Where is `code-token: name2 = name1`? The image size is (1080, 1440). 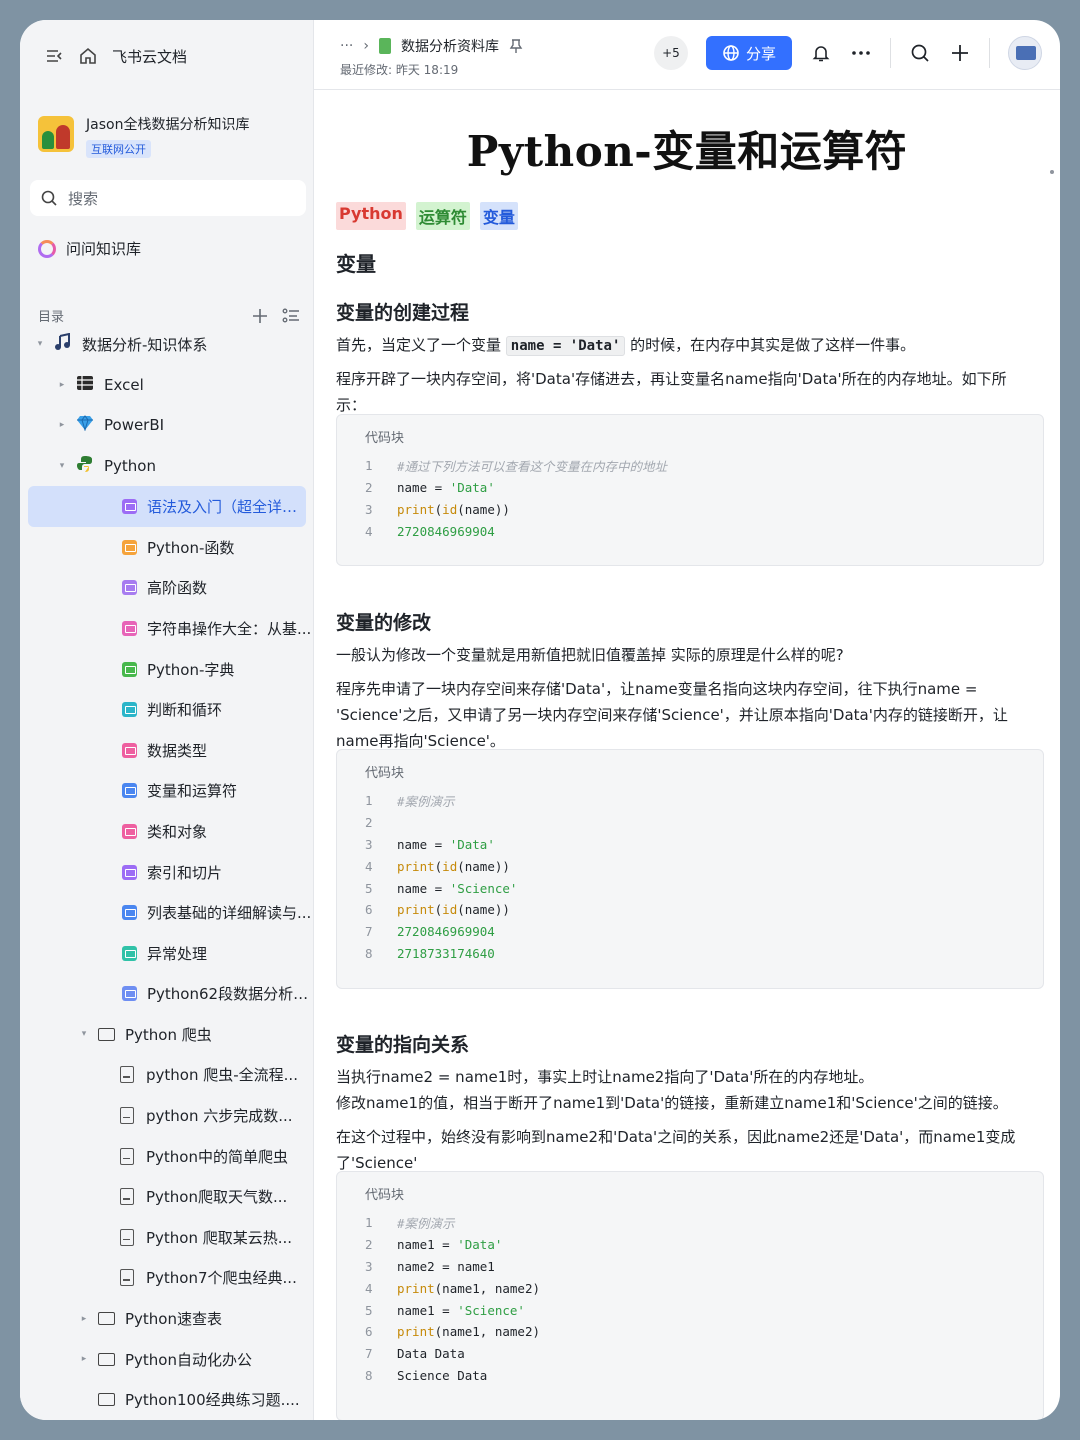
code-token: name2 = name1 is located at coordinates (446, 1266).